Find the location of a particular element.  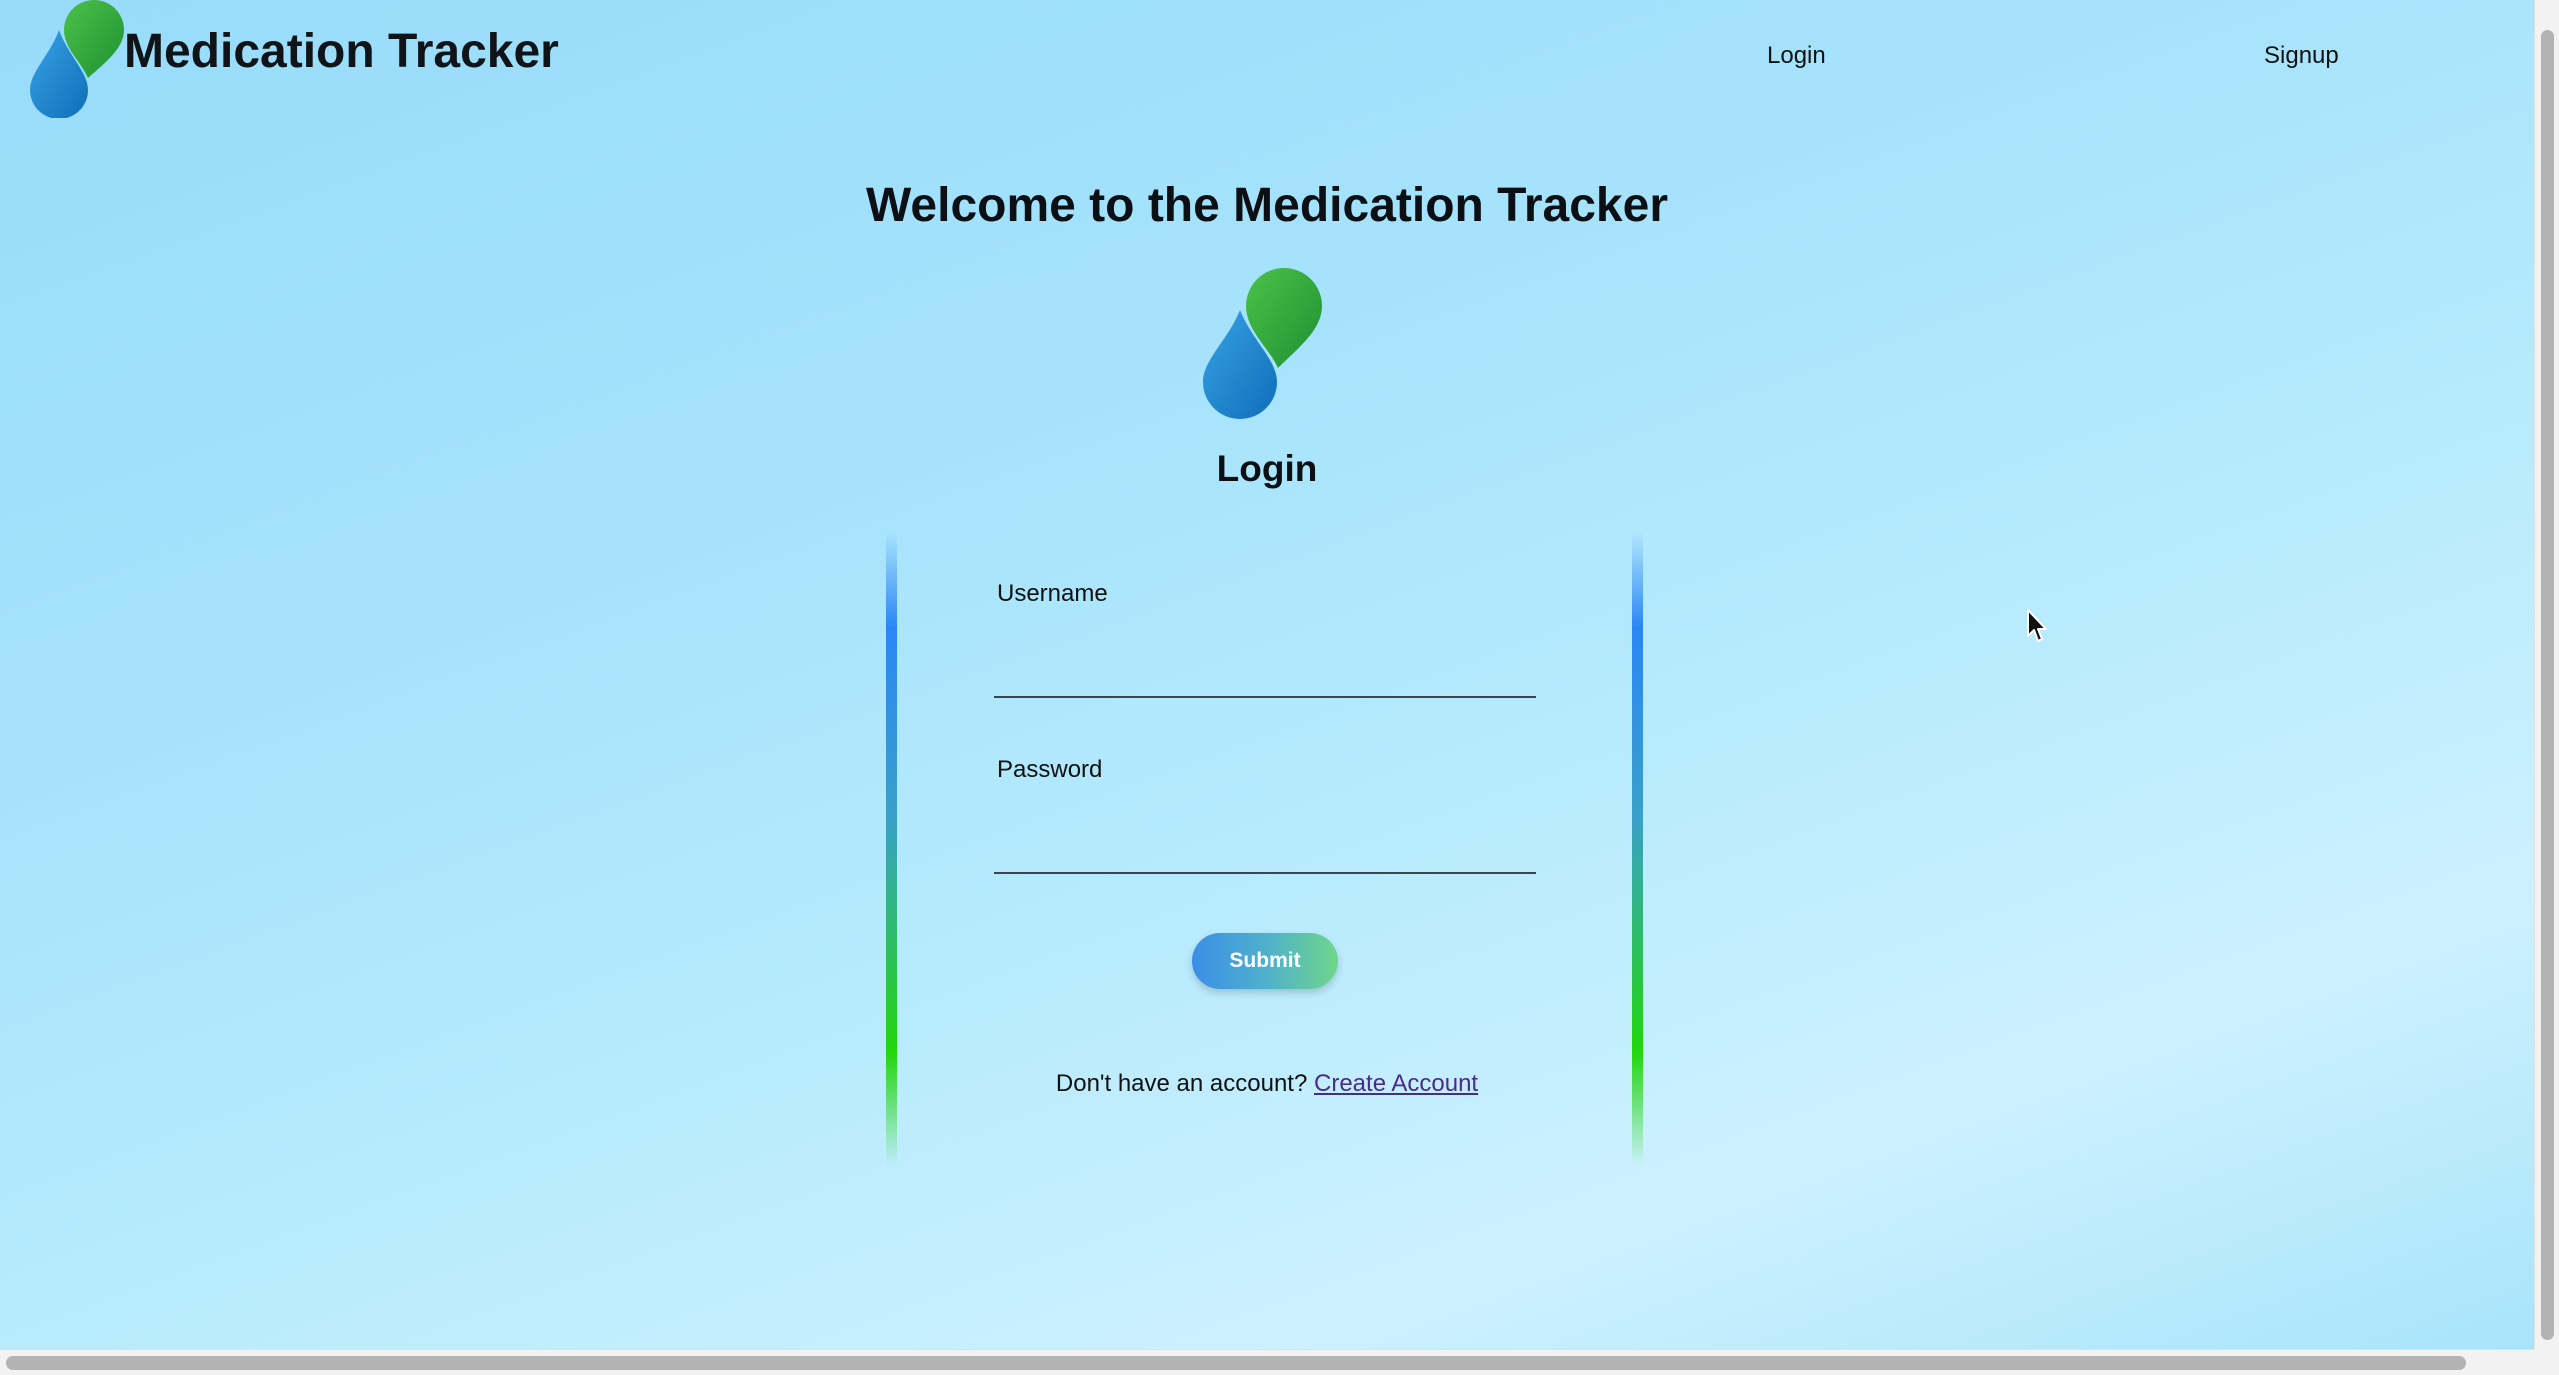

submit-button: Submit is located at coordinates (1265, 961).